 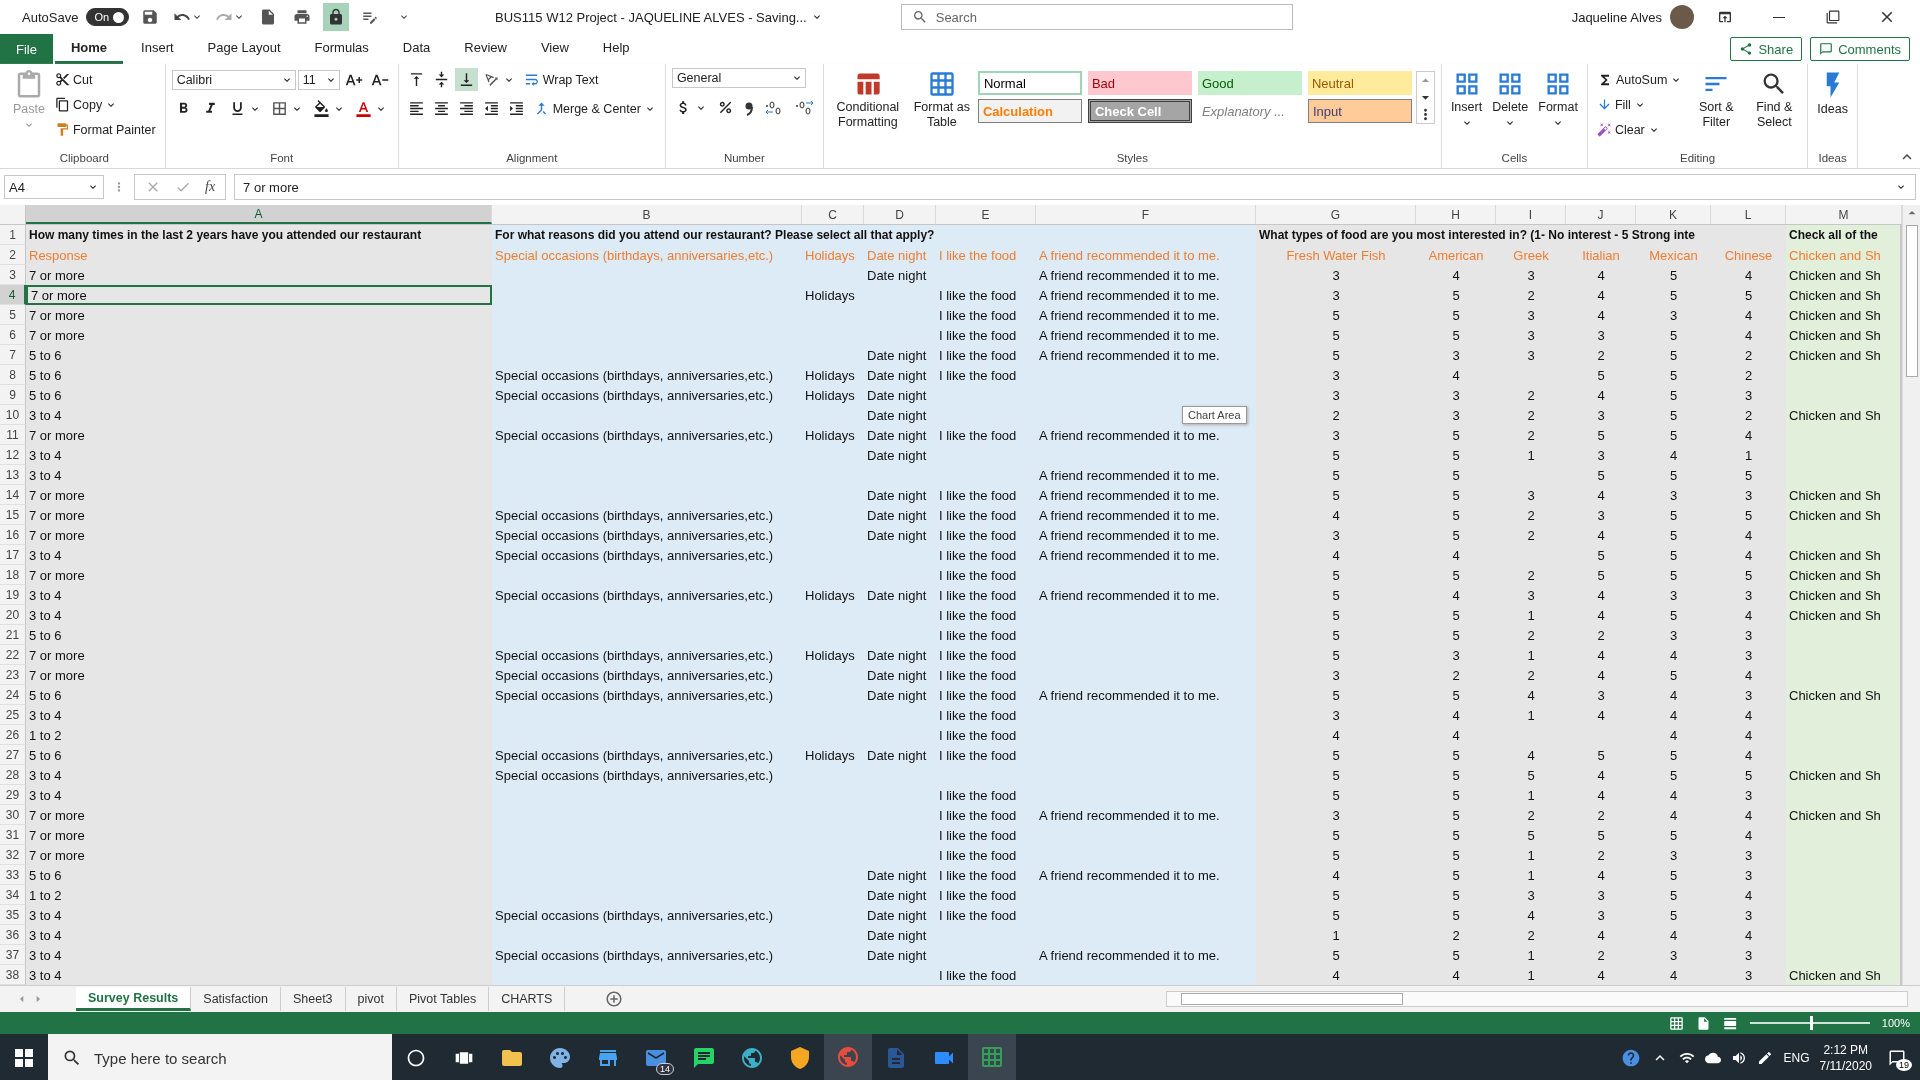 What do you see at coordinates (1897, 1058) in the screenshot?
I see `notification-button: 19` at bounding box center [1897, 1058].